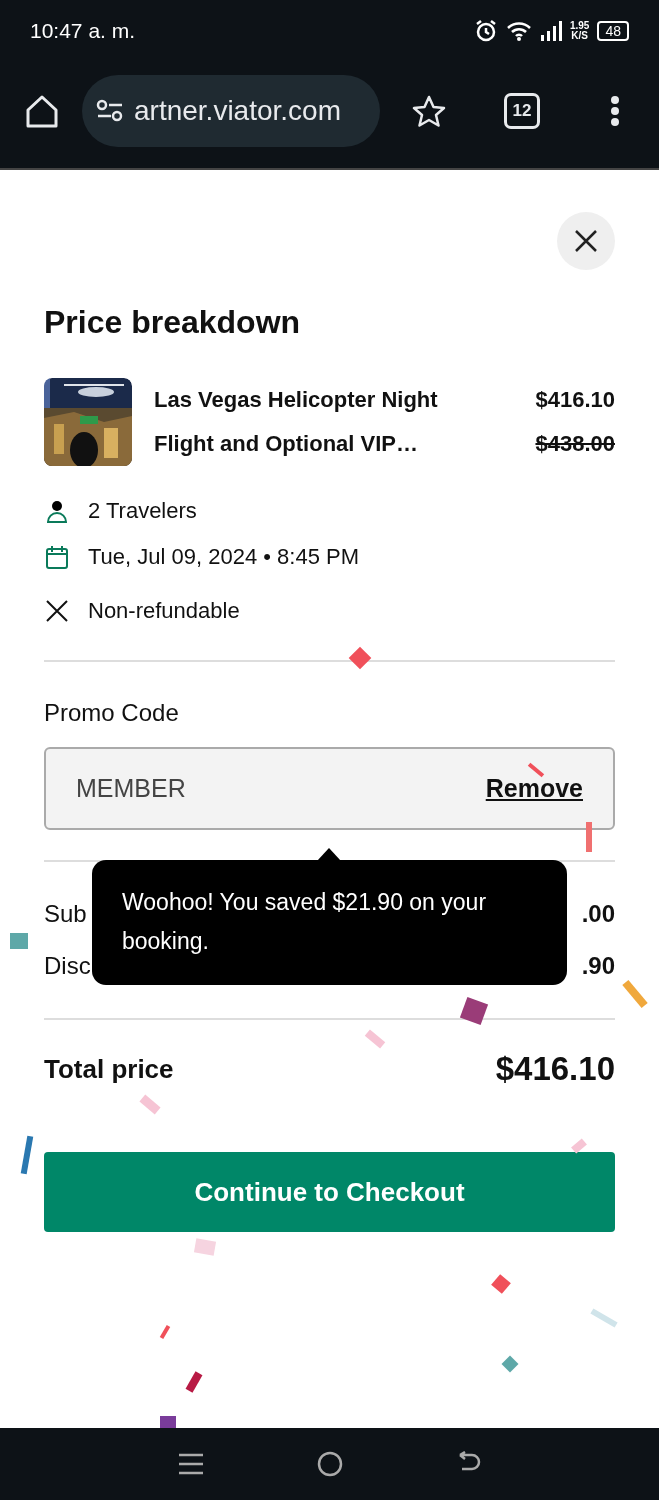 This screenshot has width=659, height=1500. I want to click on total-label: Total price, so click(109, 1069).